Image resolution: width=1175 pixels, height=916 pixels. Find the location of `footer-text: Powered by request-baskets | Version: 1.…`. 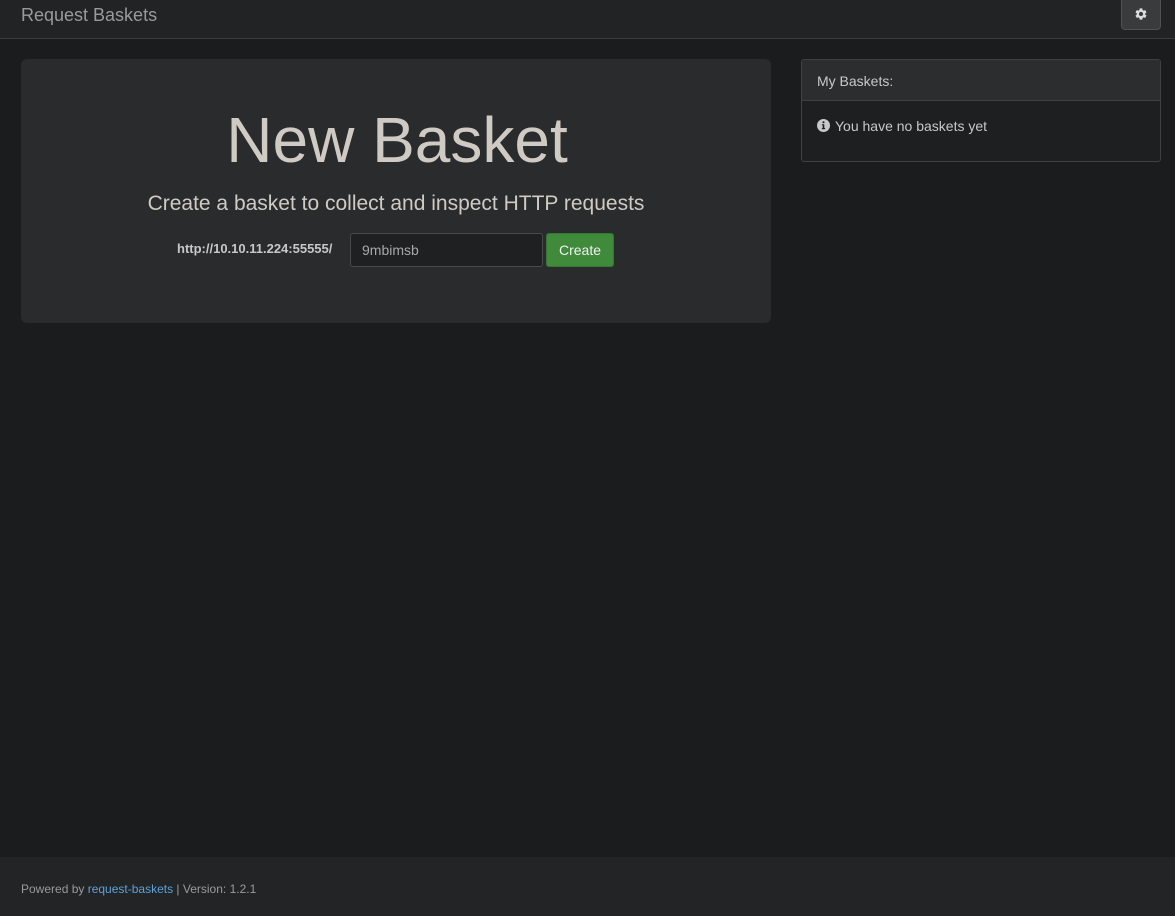

footer-text: Powered by request-baskets | Version: 1.… is located at coordinates (138, 889).